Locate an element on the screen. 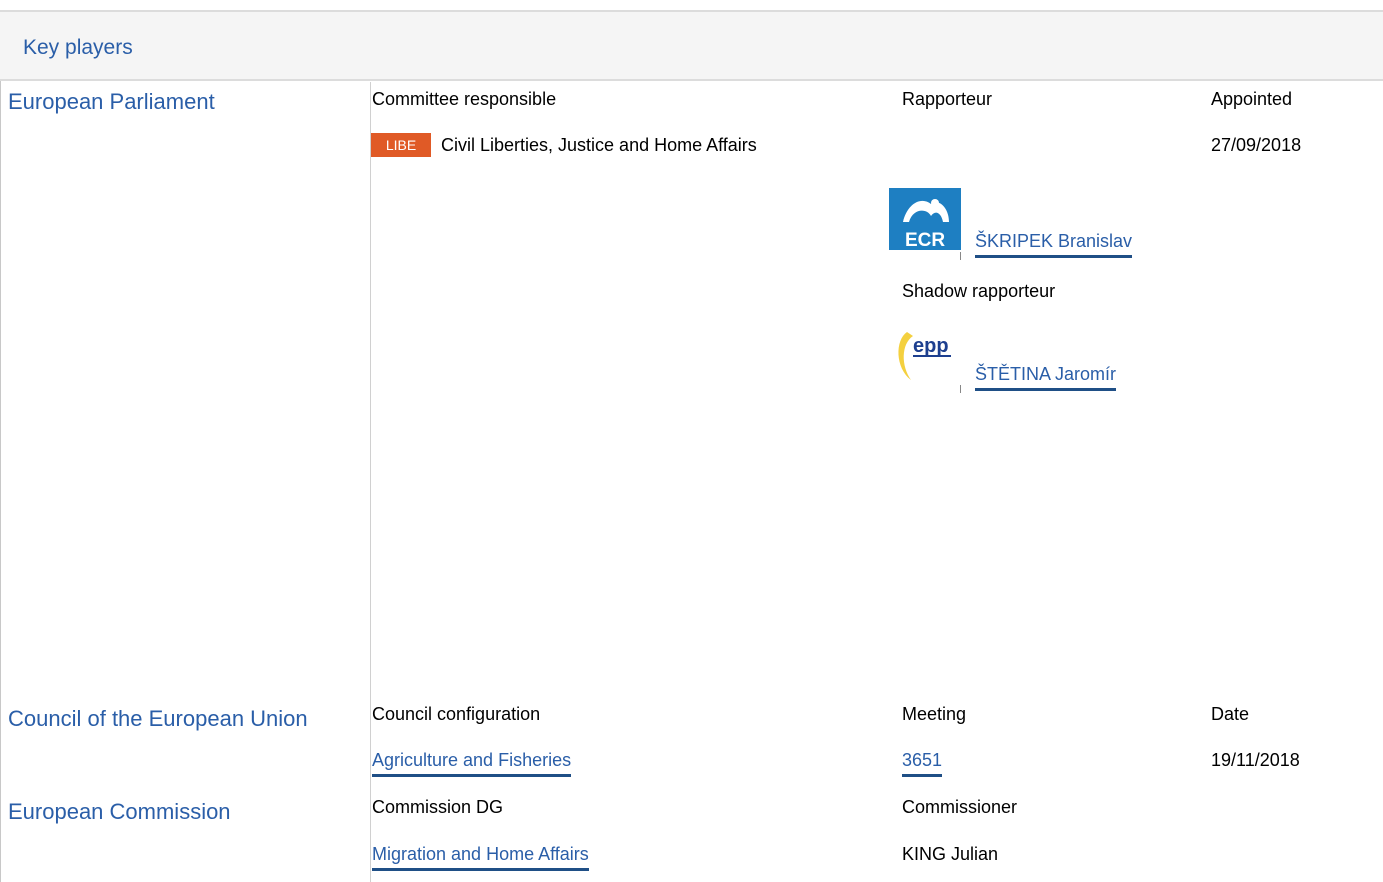 The width and height of the screenshot is (1383, 882). rapporteur-link: ŠKRIPEK Branislav is located at coordinates (1054, 244).